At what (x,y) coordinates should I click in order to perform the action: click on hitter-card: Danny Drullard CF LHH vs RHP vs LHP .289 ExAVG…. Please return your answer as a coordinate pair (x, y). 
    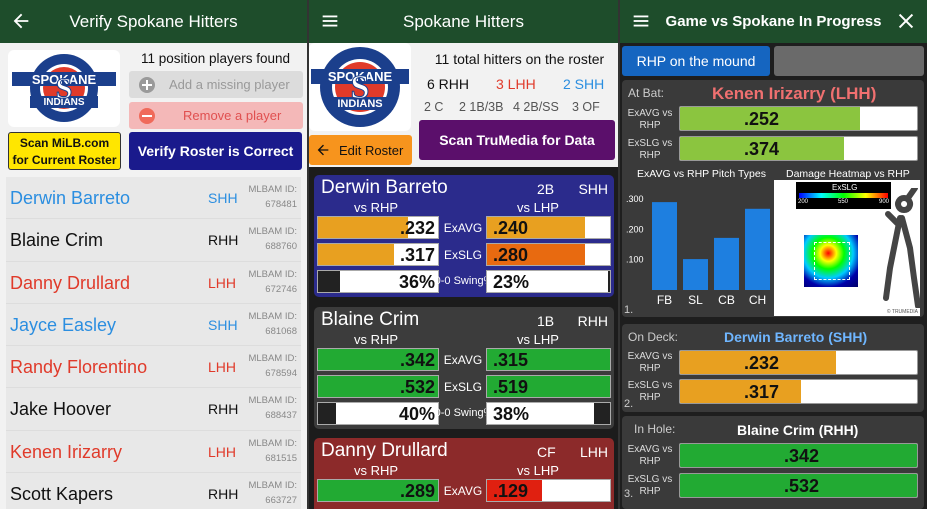
    Looking at the image, I should click on (464, 473).